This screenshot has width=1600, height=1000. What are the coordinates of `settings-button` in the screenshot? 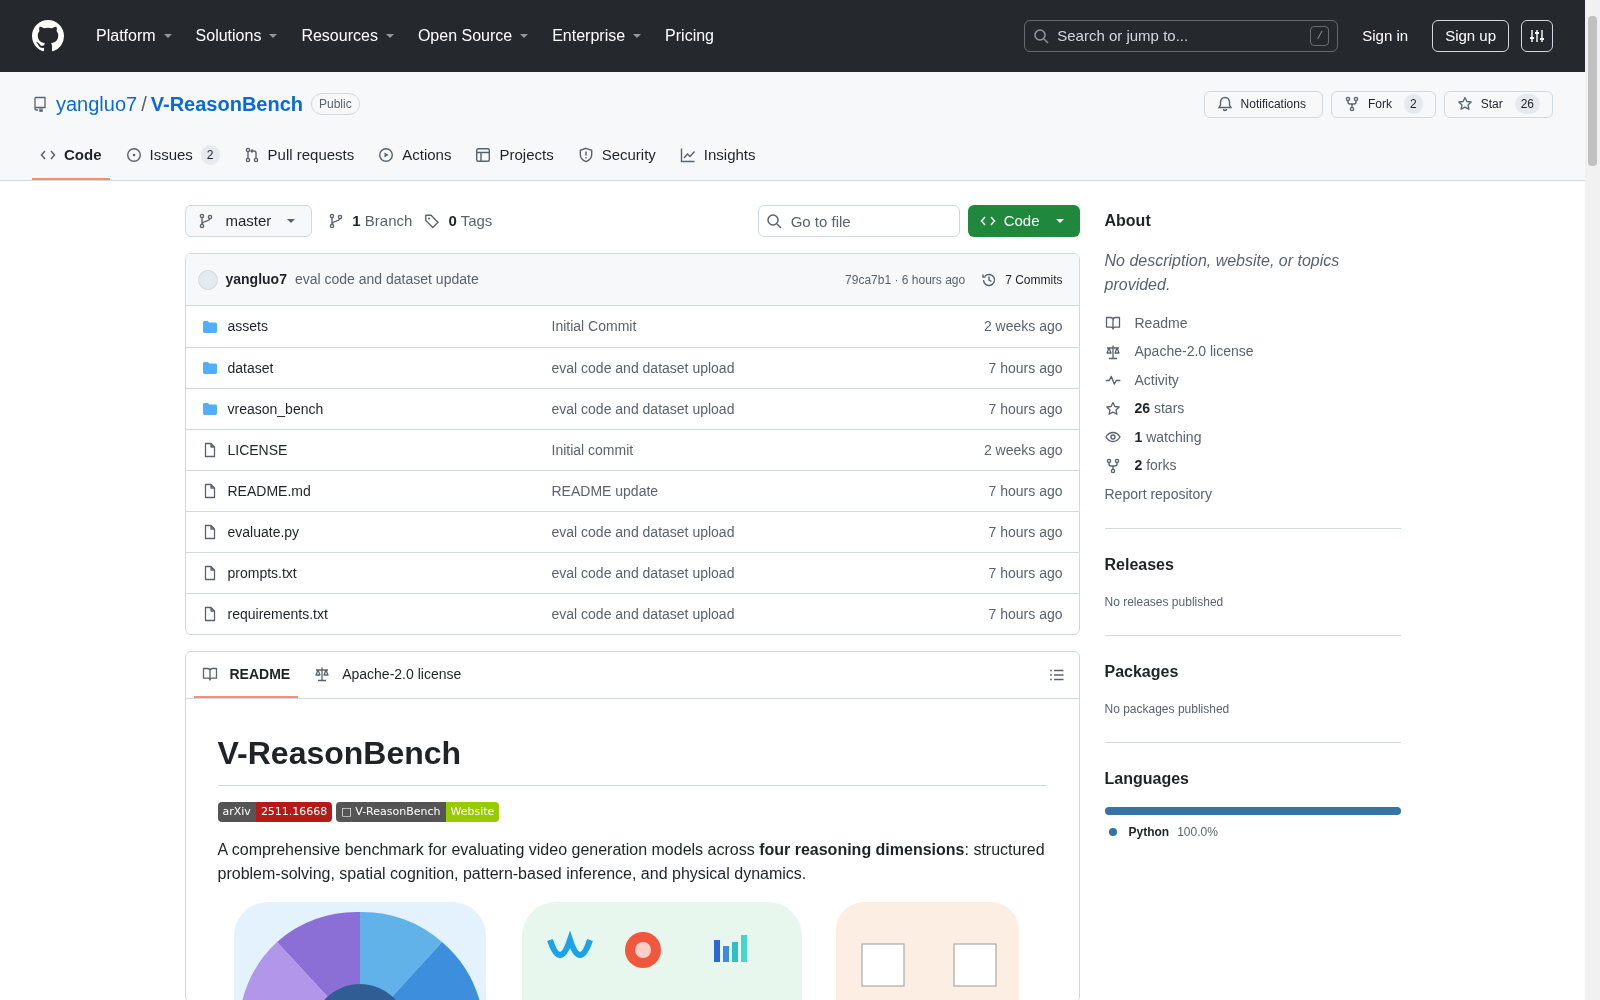 It's located at (1537, 36).